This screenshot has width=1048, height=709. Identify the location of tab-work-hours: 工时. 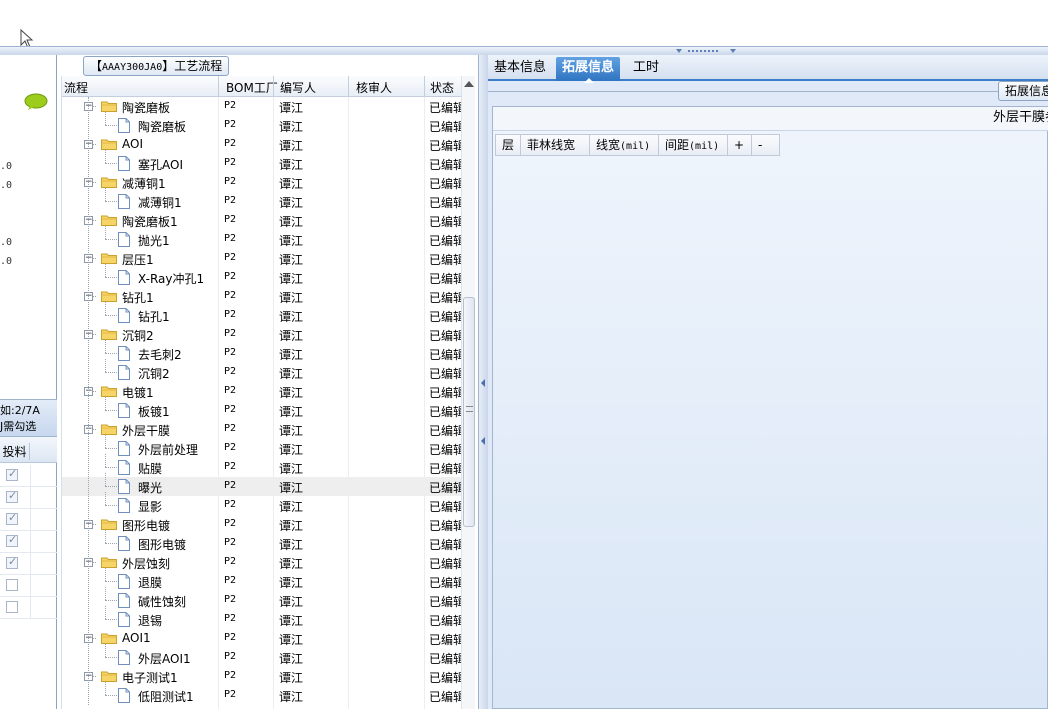
(646, 69).